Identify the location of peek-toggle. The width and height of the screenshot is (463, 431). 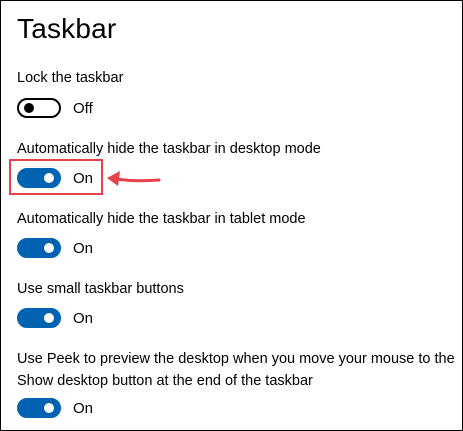
(39, 408).